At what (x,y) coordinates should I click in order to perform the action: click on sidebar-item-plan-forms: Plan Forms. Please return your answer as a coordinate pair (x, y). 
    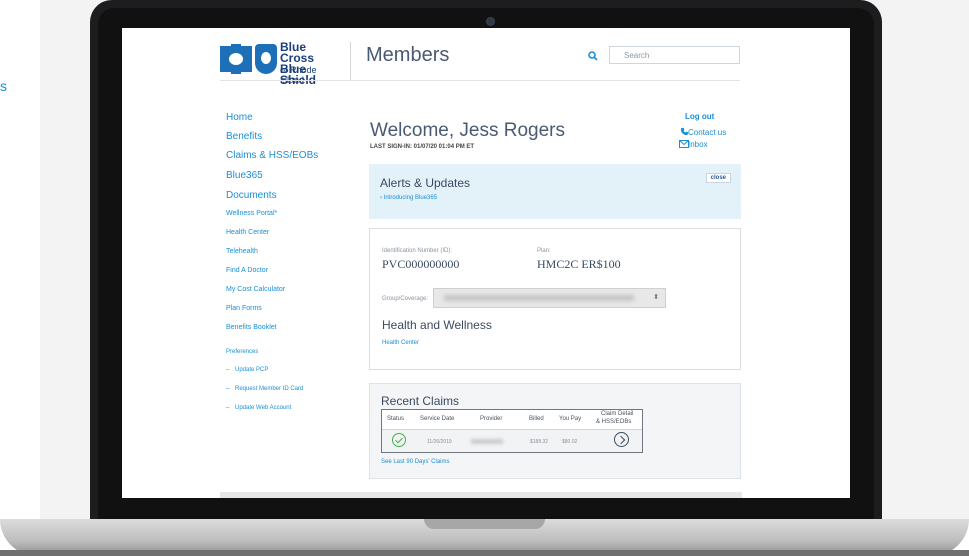
    Looking at the image, I should click on (244, 308).